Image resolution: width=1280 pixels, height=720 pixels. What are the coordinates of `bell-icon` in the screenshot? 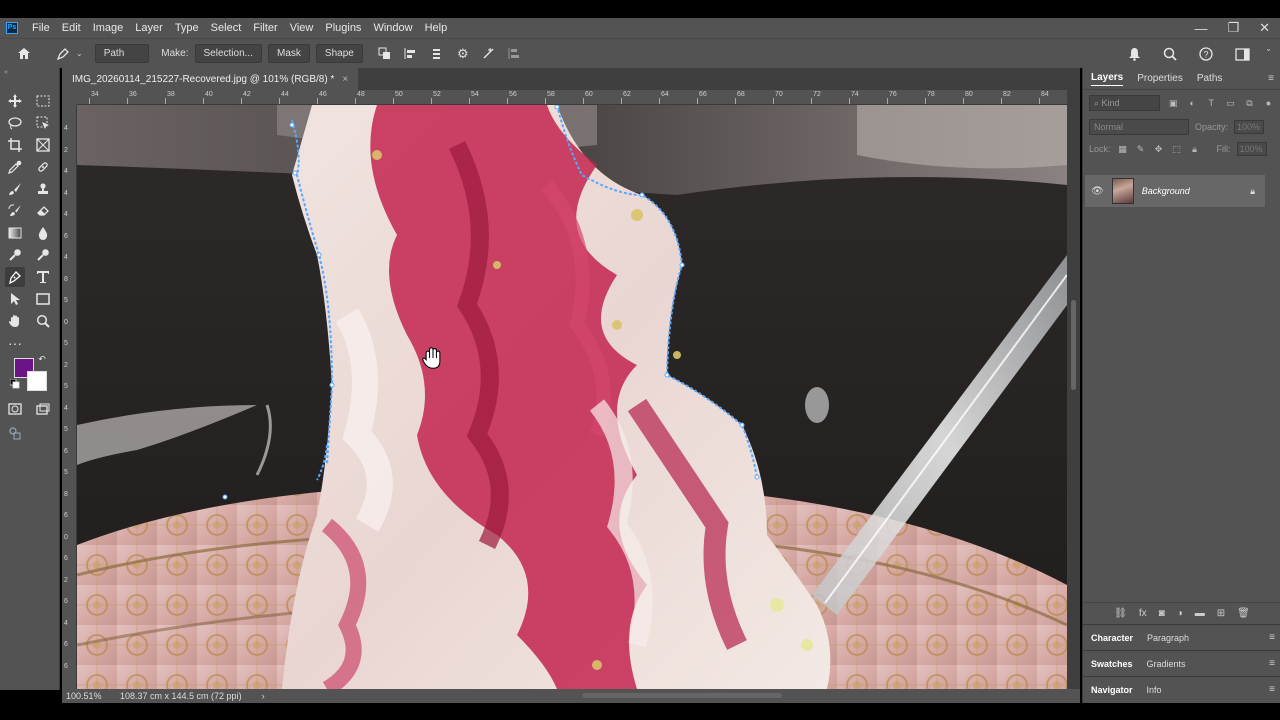 It's located at (1134, 54).